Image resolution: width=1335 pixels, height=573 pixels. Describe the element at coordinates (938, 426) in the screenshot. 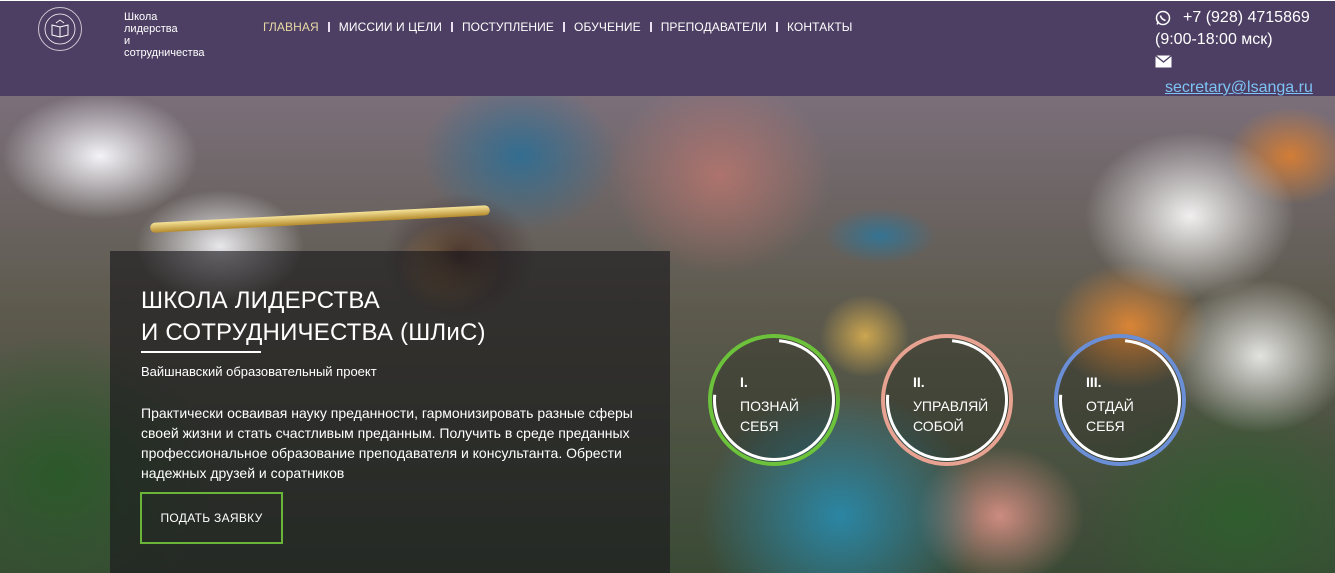

I see `step-label-line: СОБОЙ` at that location.